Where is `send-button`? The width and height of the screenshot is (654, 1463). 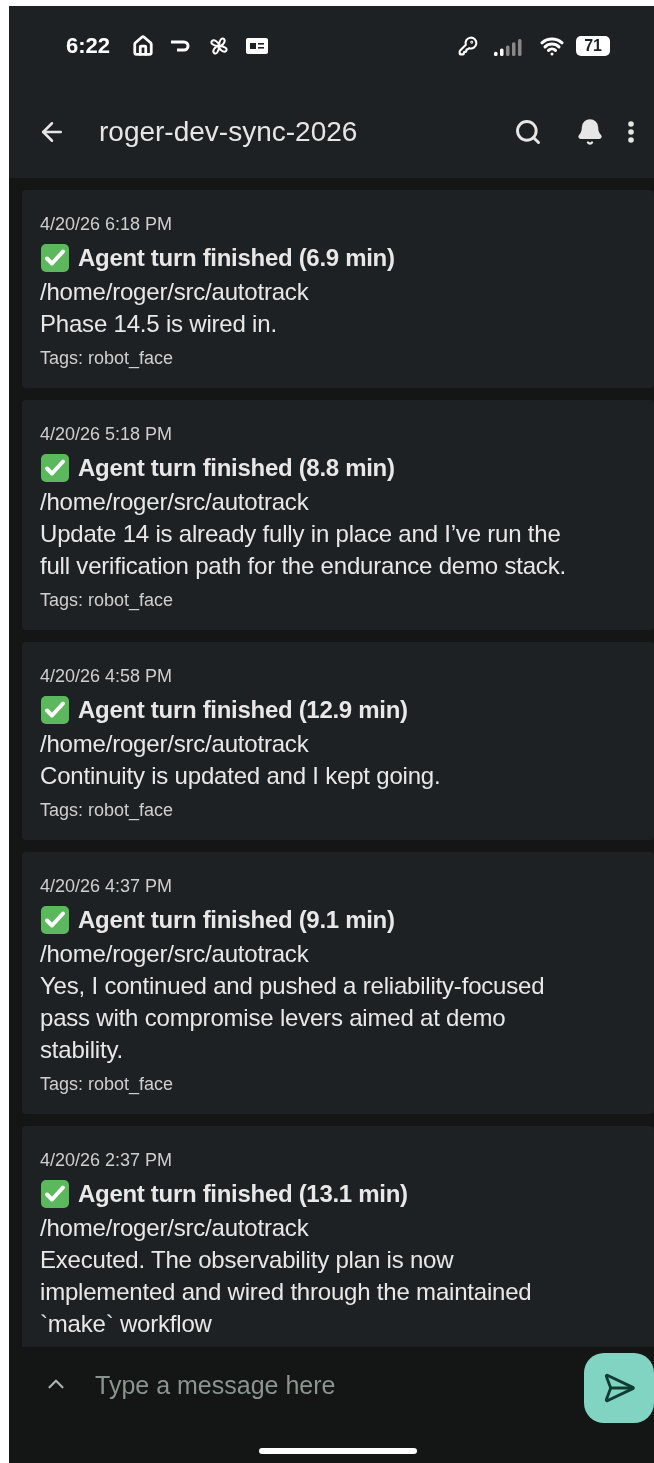 send-button is located at coordinates (619, 1388).